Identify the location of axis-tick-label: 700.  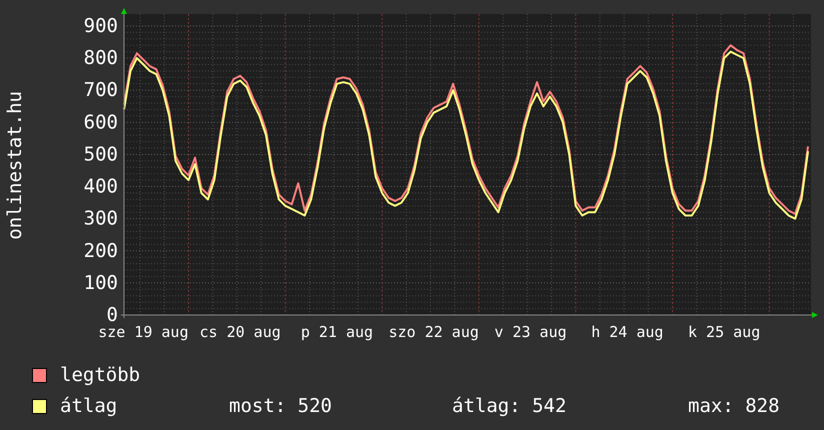
(101, 90).